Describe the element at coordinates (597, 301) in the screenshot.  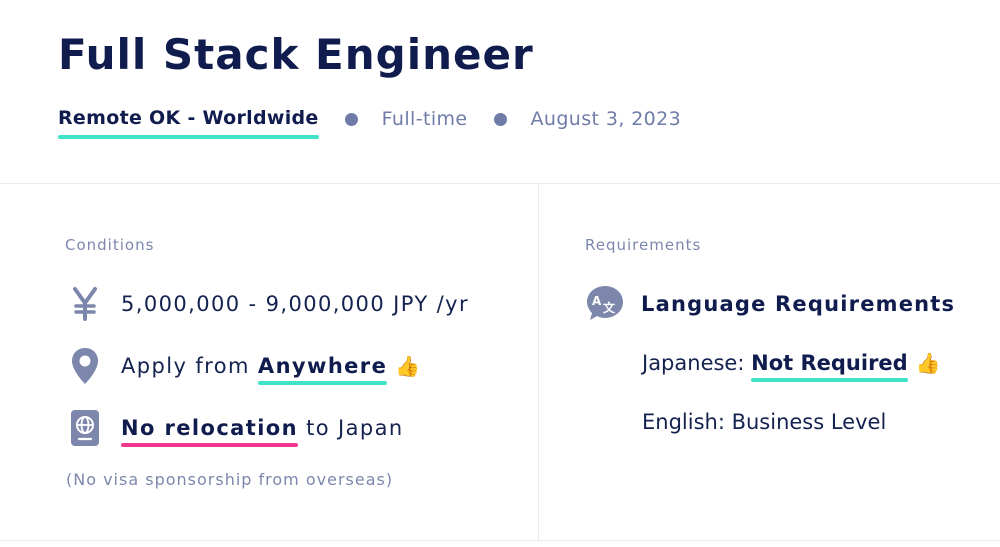
I see `svg-text: A` at that location.